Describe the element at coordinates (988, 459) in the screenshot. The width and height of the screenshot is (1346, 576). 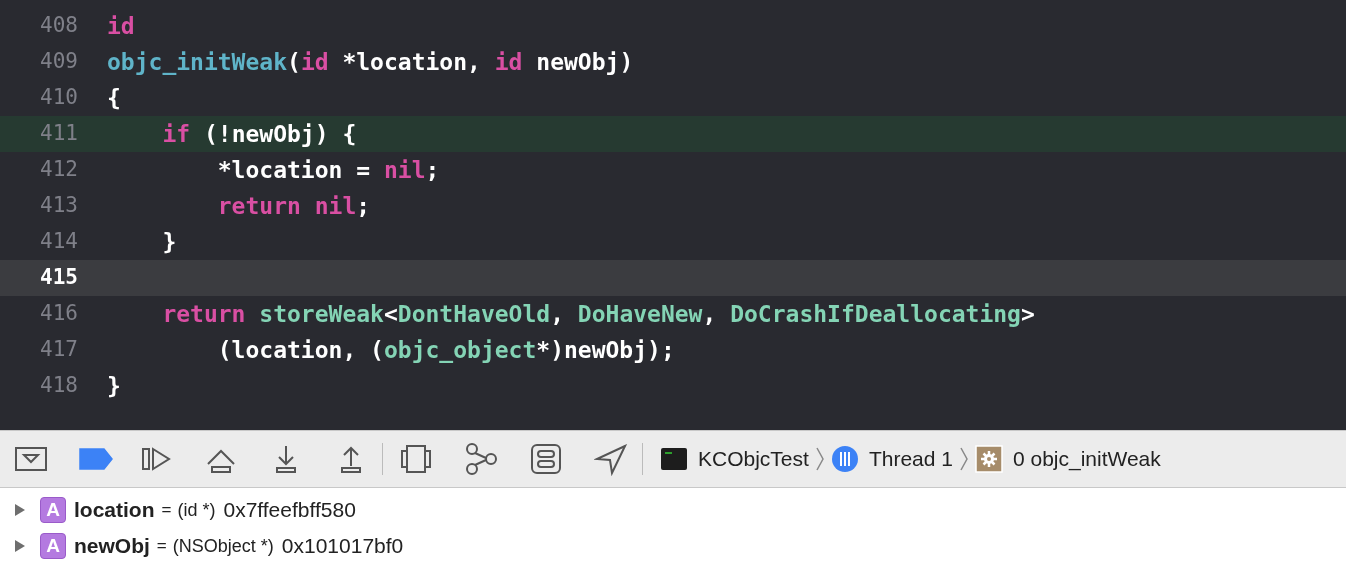
I see `gear-icon` at that location.